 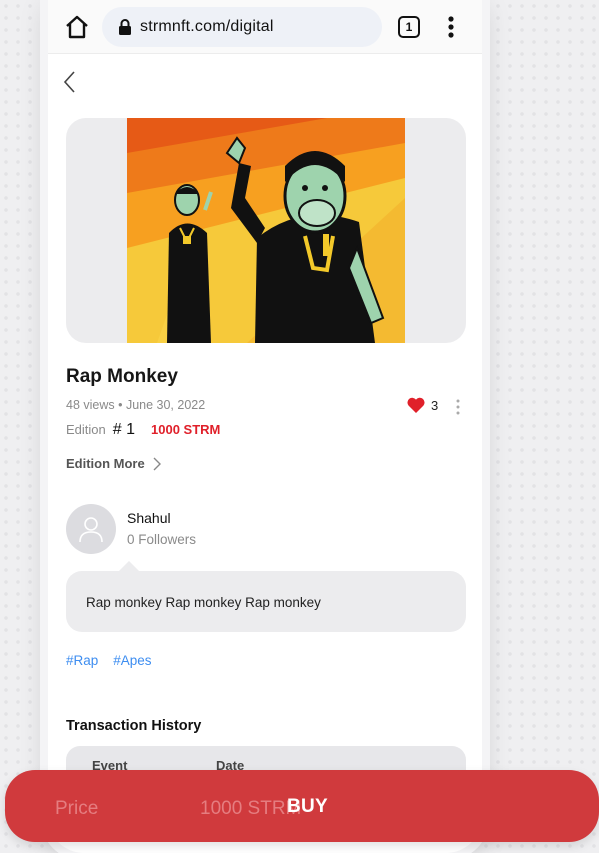 I want to click on browser-toolbar: strmnft.com/digital 1, so click(x=265, y=27).